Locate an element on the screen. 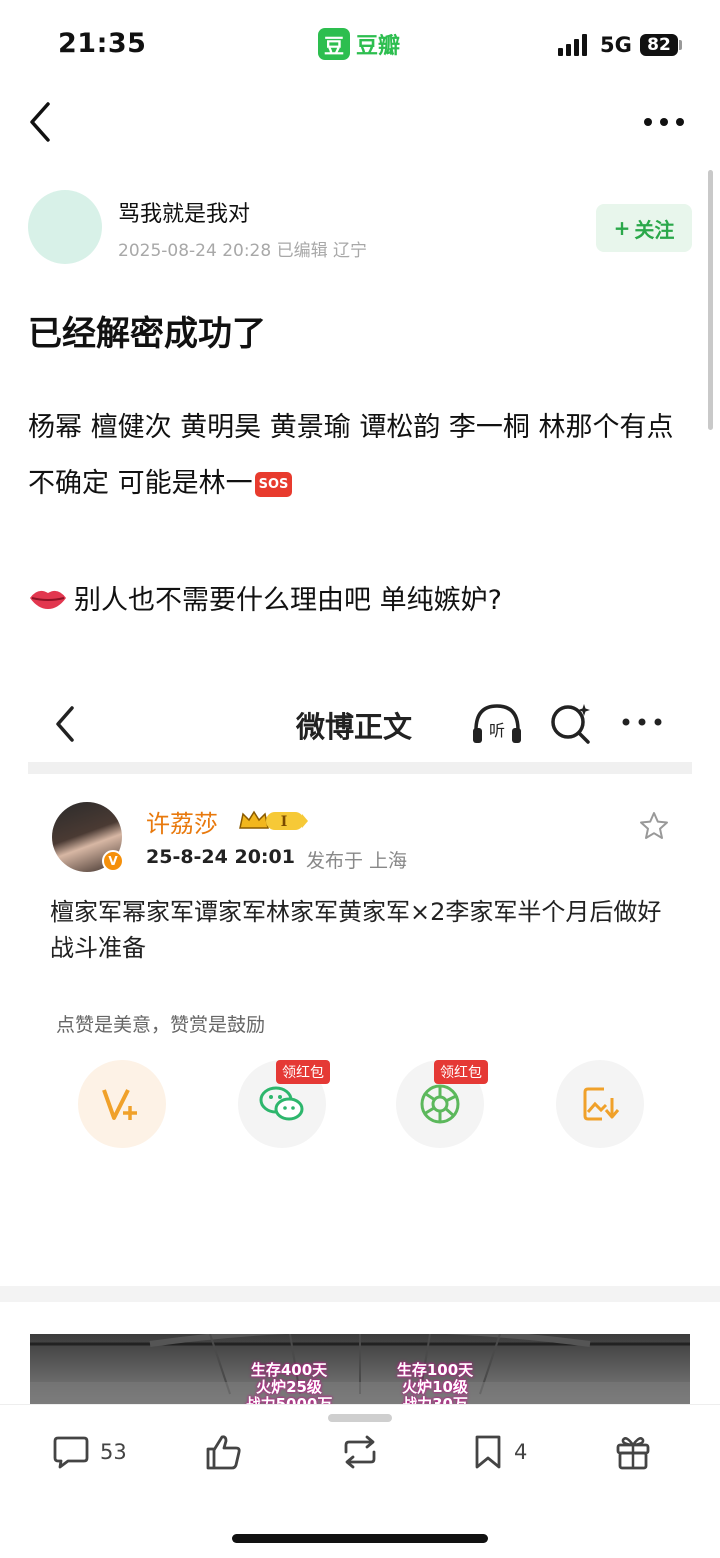 This screenshot has width=720, height=1558. weibo-post-text: 檀家军幂家军谭家军林家军黄家军×2李家军半个月后做好战斗准备 is located at coordinates (356, 930).